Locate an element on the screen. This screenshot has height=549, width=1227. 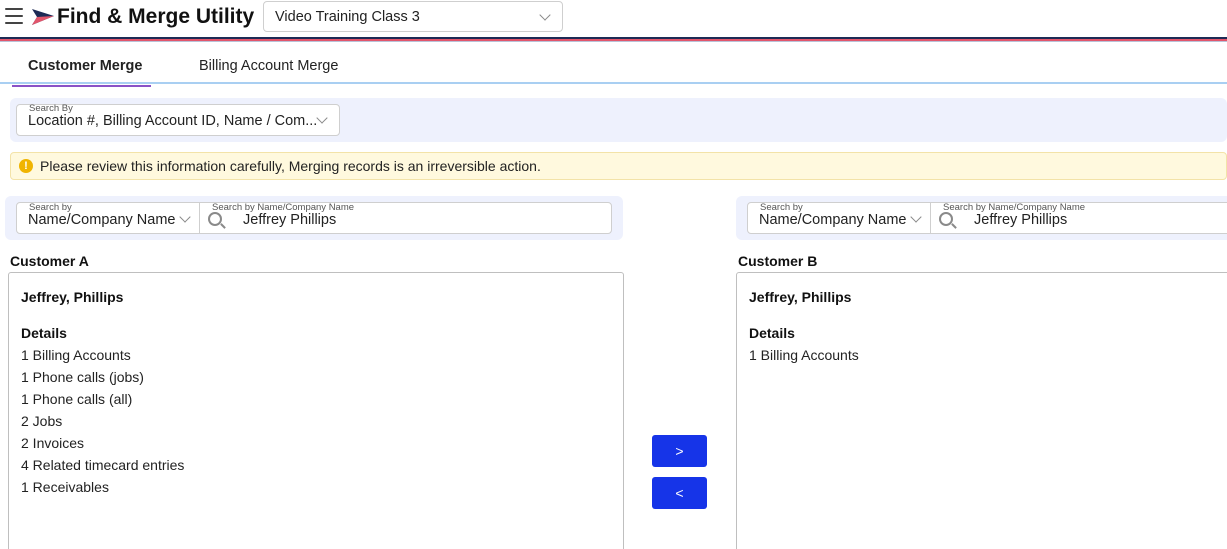
list-item: 4 Related timecard entries is located at coordinates (103, 465).